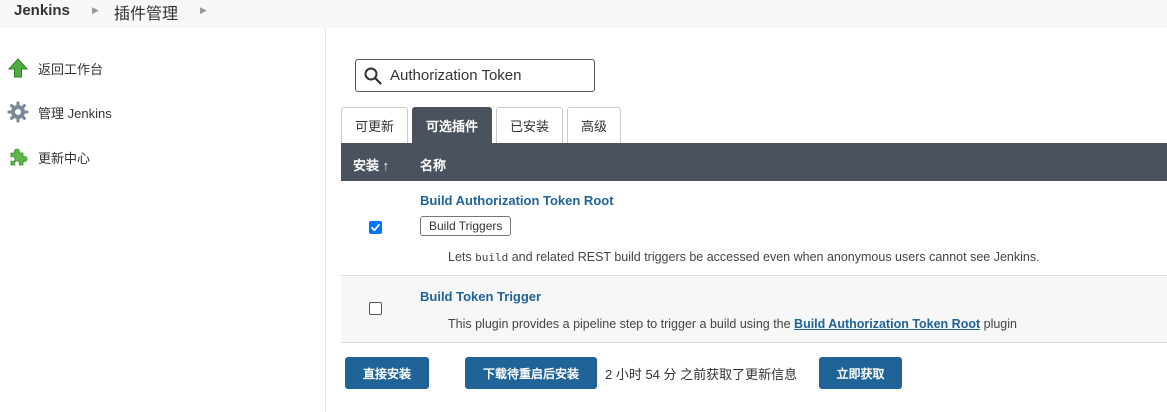 The height and width of the screenshot is (412, 1167). What do you see at coordinates (517, 200) in the screenshot?
I see `plugin-name-link: Build Authorization Token Root` at bounding box center [517, 200].